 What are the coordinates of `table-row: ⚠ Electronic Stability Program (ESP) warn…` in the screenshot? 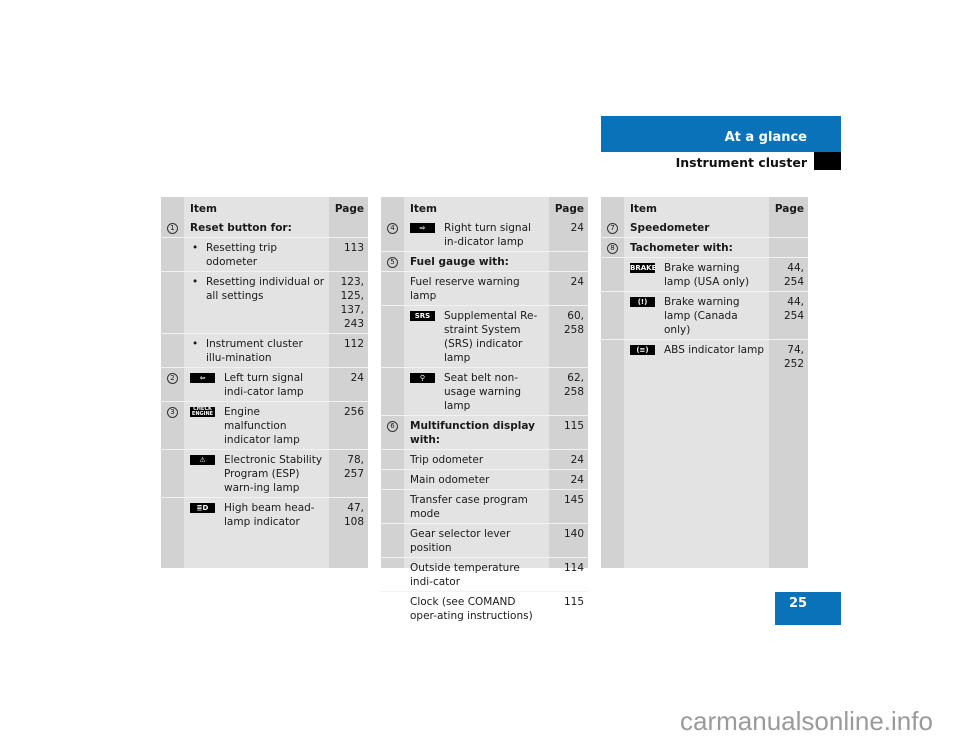 It's located at (264, 473).